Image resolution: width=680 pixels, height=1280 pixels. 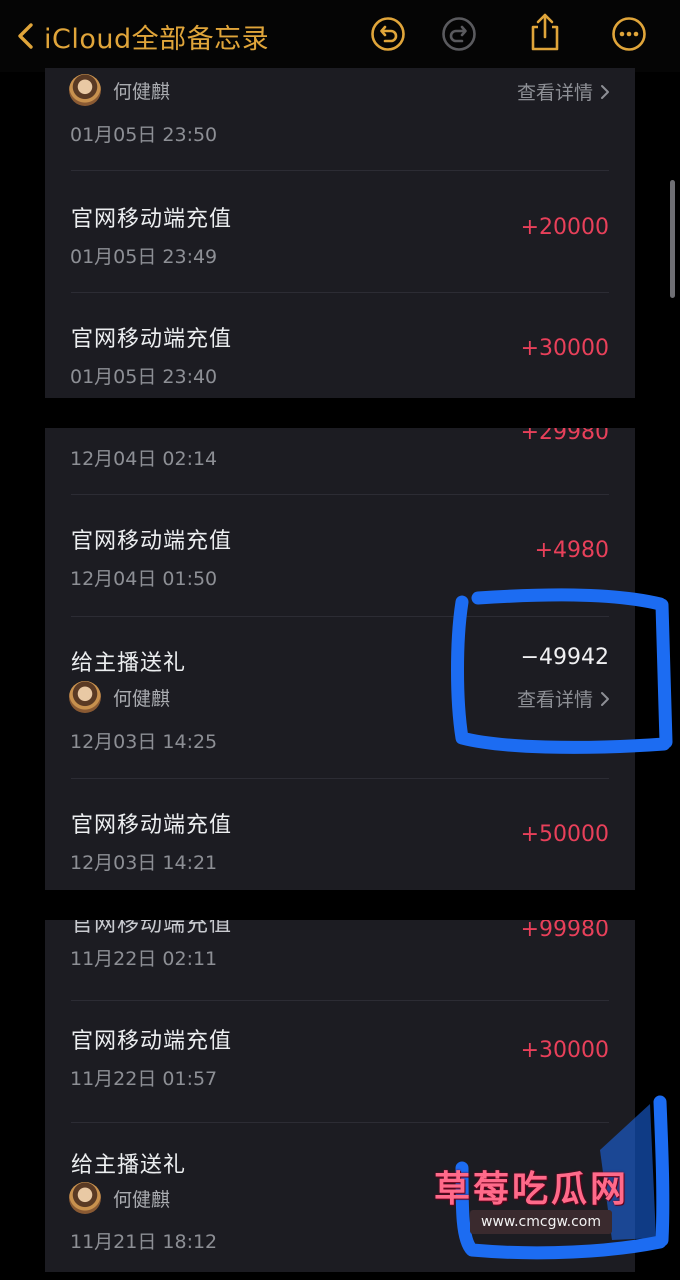 What do you see at coordinates (144, 742) in the screenshot?
I see `transaction-date: 12月03日 14:25` at bounding box center [144, 742].